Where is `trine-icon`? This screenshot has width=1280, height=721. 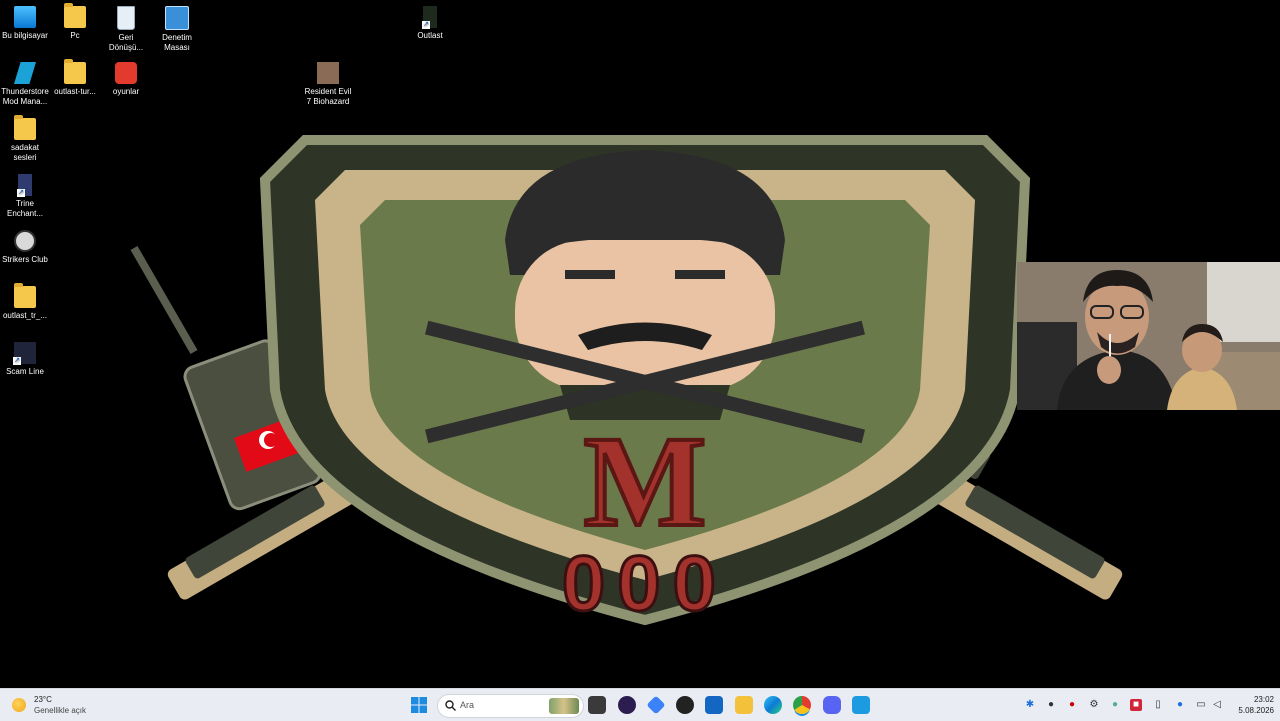
trine-icon is located at coordinates (24, 185).